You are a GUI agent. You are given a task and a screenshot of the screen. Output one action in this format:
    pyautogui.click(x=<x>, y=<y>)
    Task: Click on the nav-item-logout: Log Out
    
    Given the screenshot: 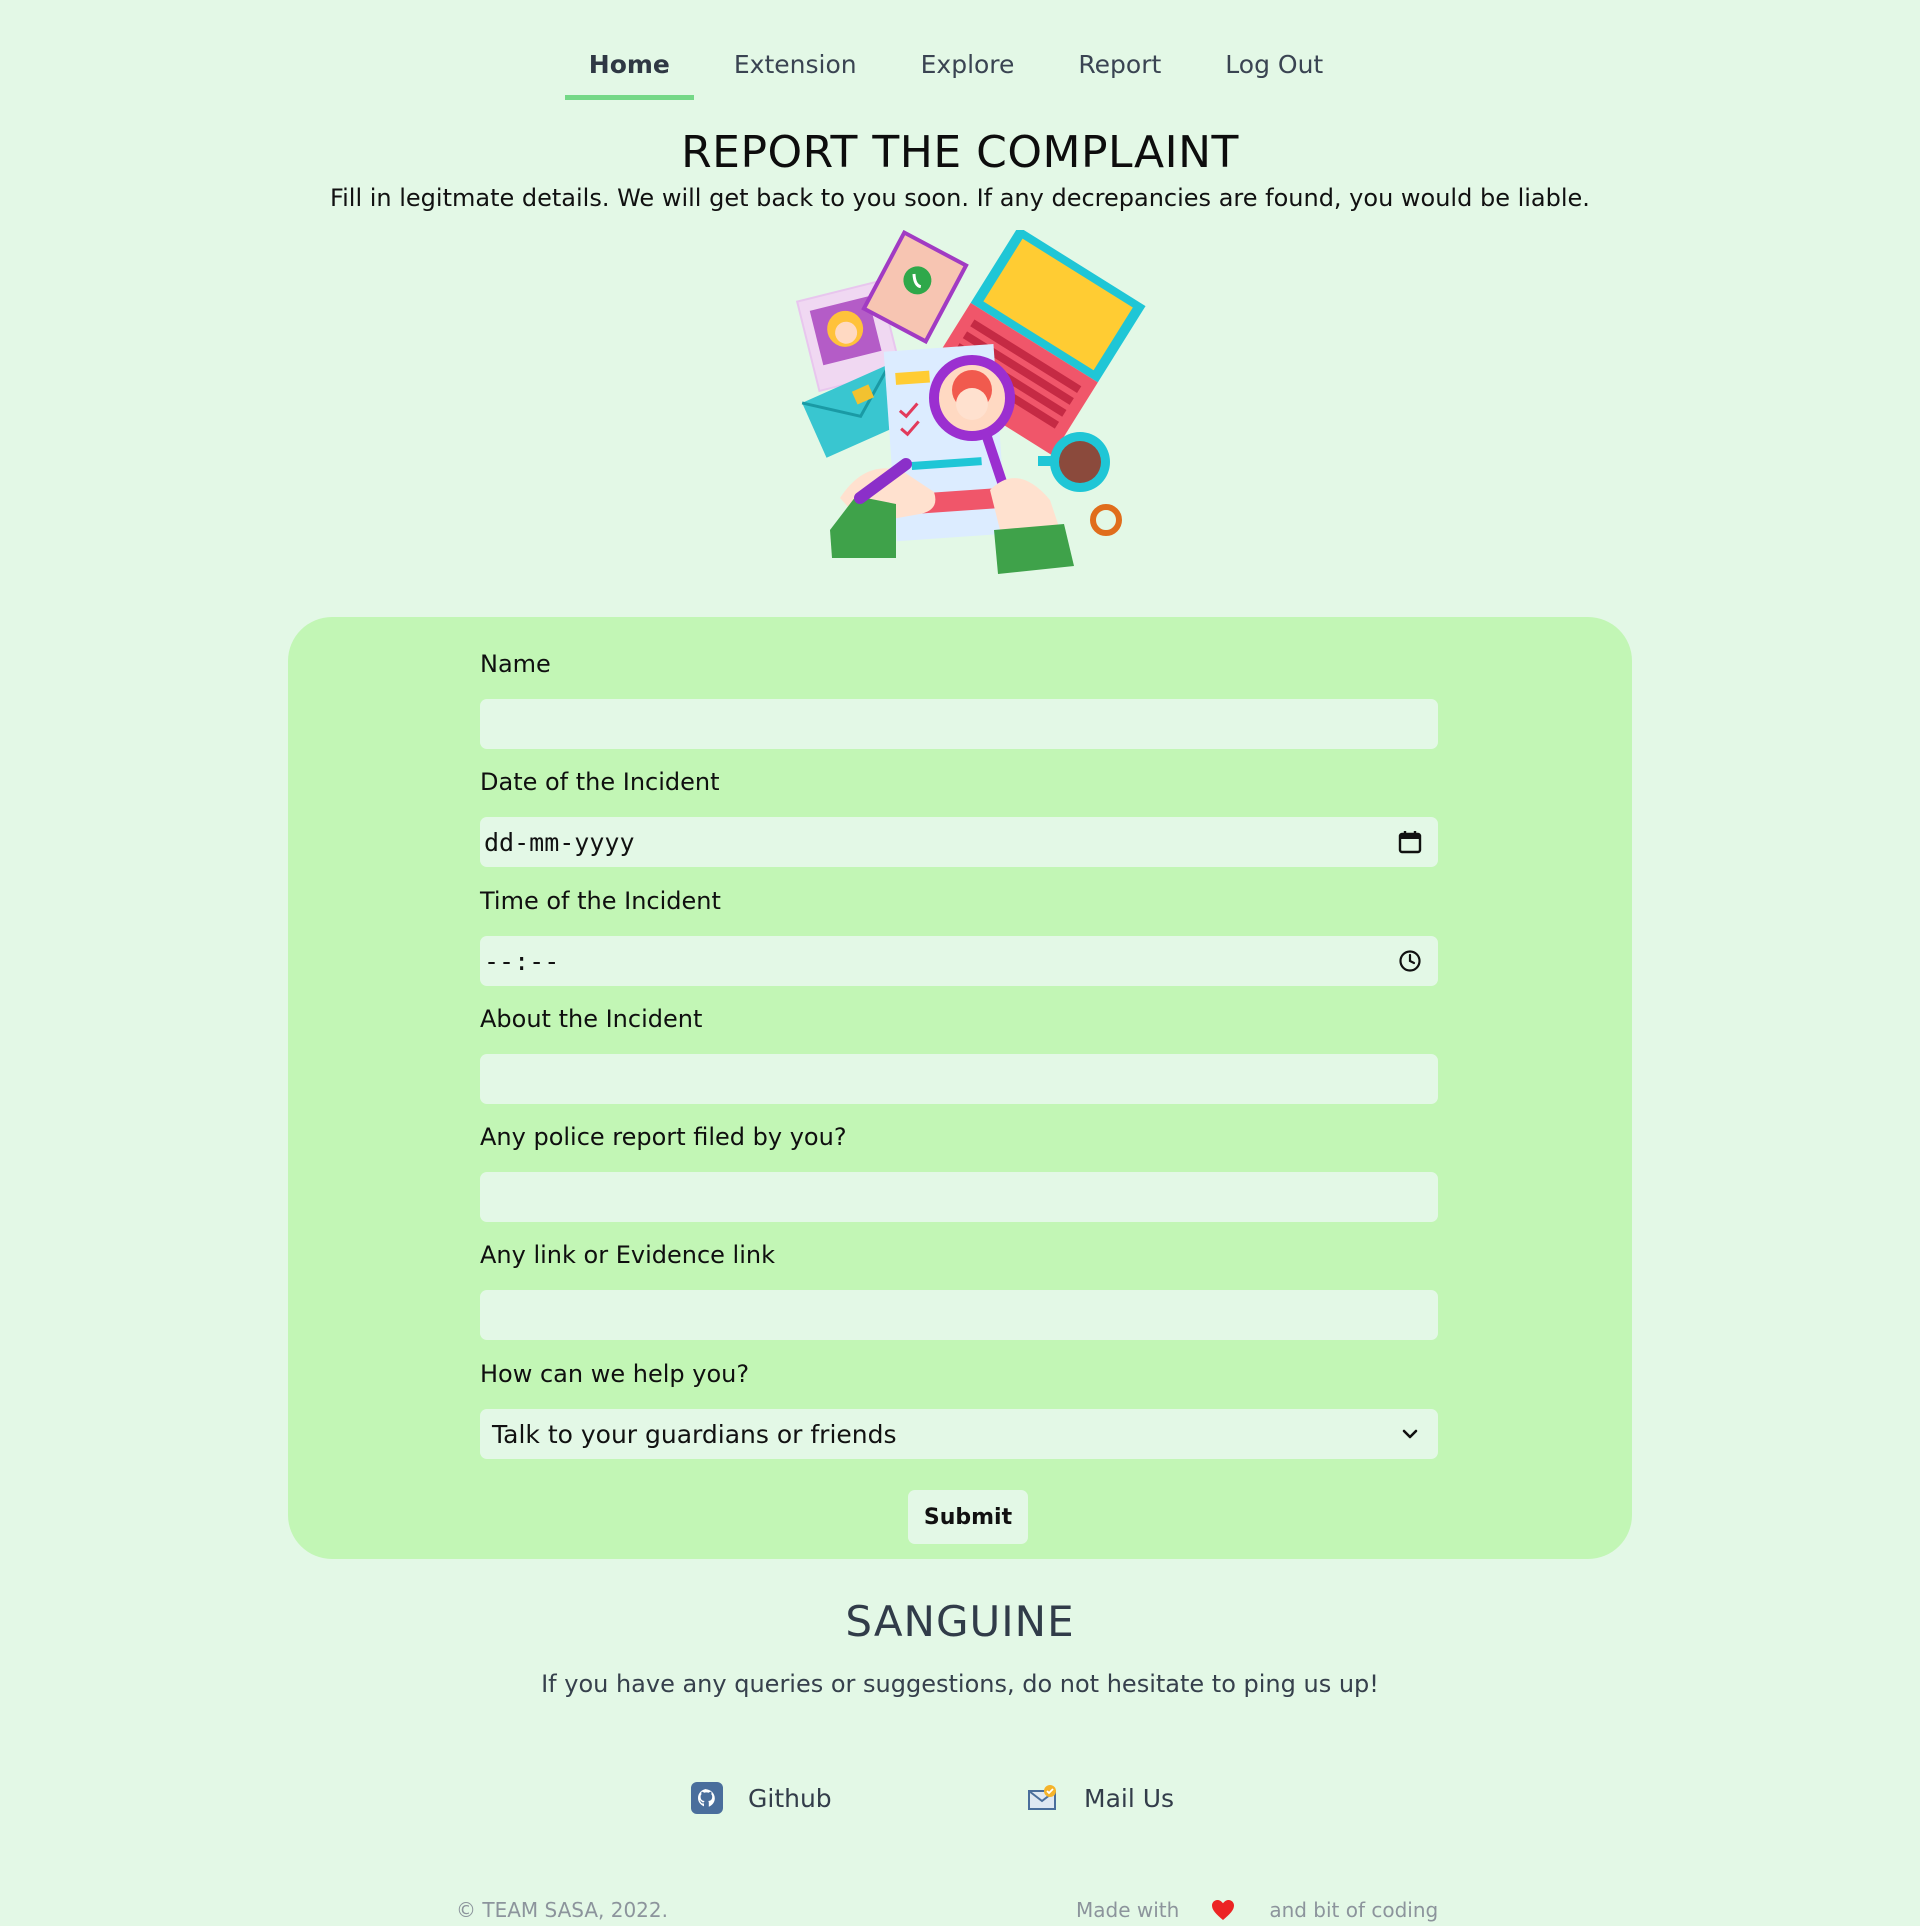 What is the action you would take?
    pyautogui.click(x=1274, y=70)
    